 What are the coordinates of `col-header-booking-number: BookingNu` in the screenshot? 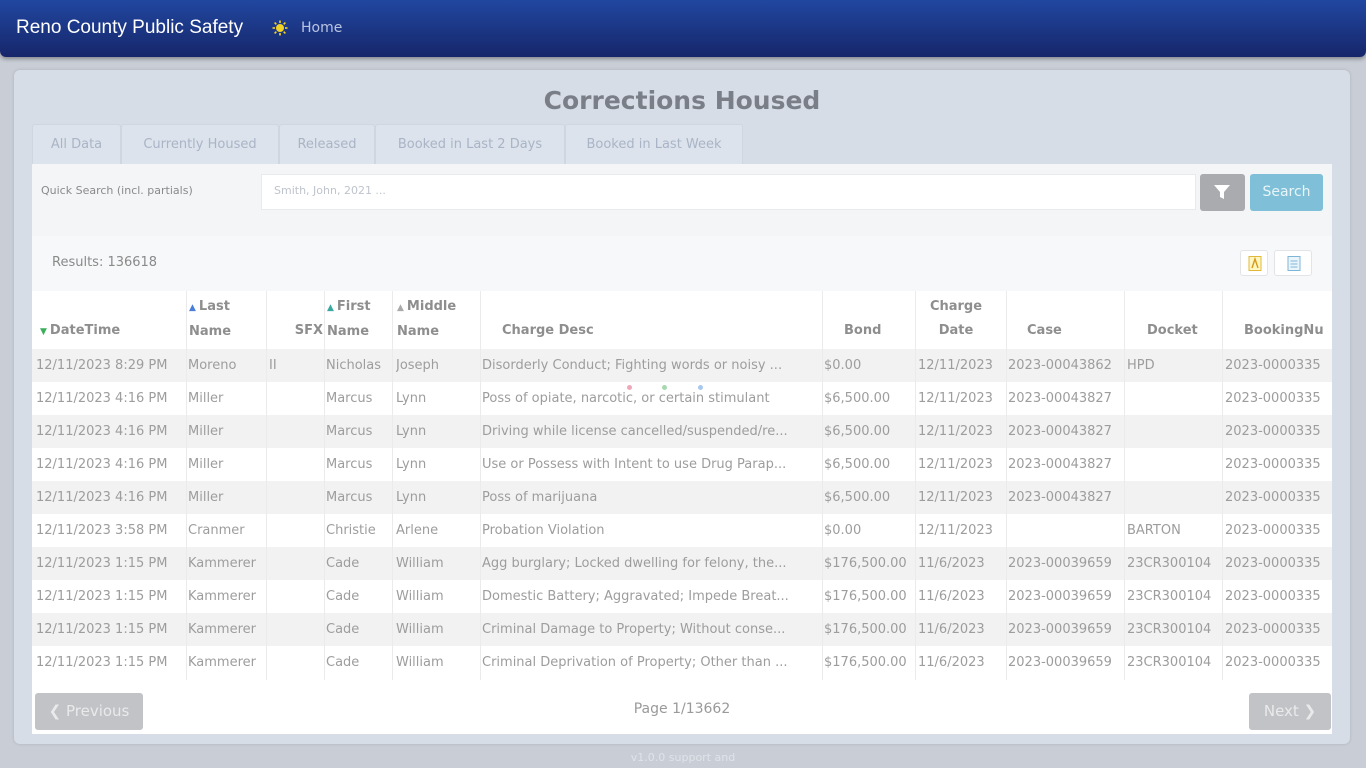 It's located at (1288, 320).